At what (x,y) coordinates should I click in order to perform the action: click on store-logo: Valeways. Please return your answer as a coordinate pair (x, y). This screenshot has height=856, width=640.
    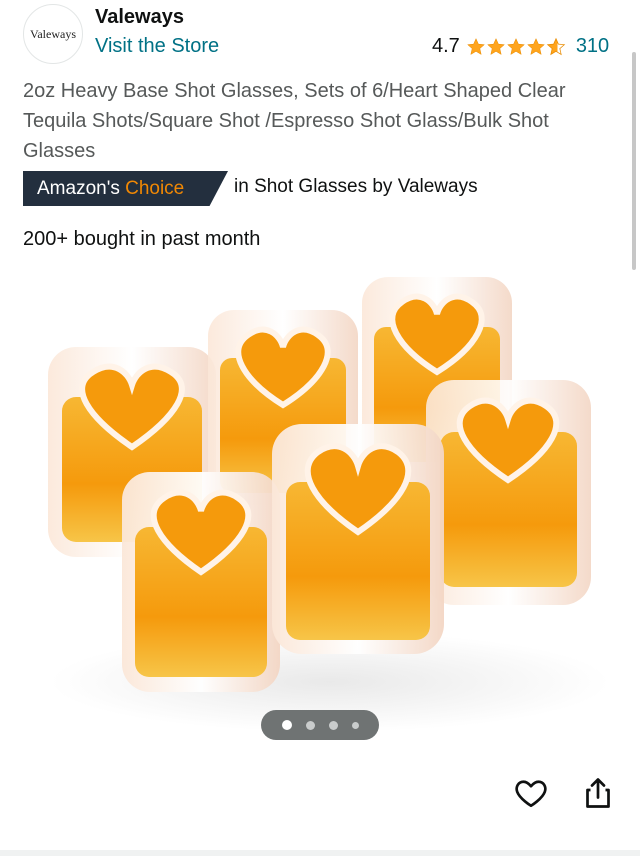
    Looking at the image, I should click on (53, 34).